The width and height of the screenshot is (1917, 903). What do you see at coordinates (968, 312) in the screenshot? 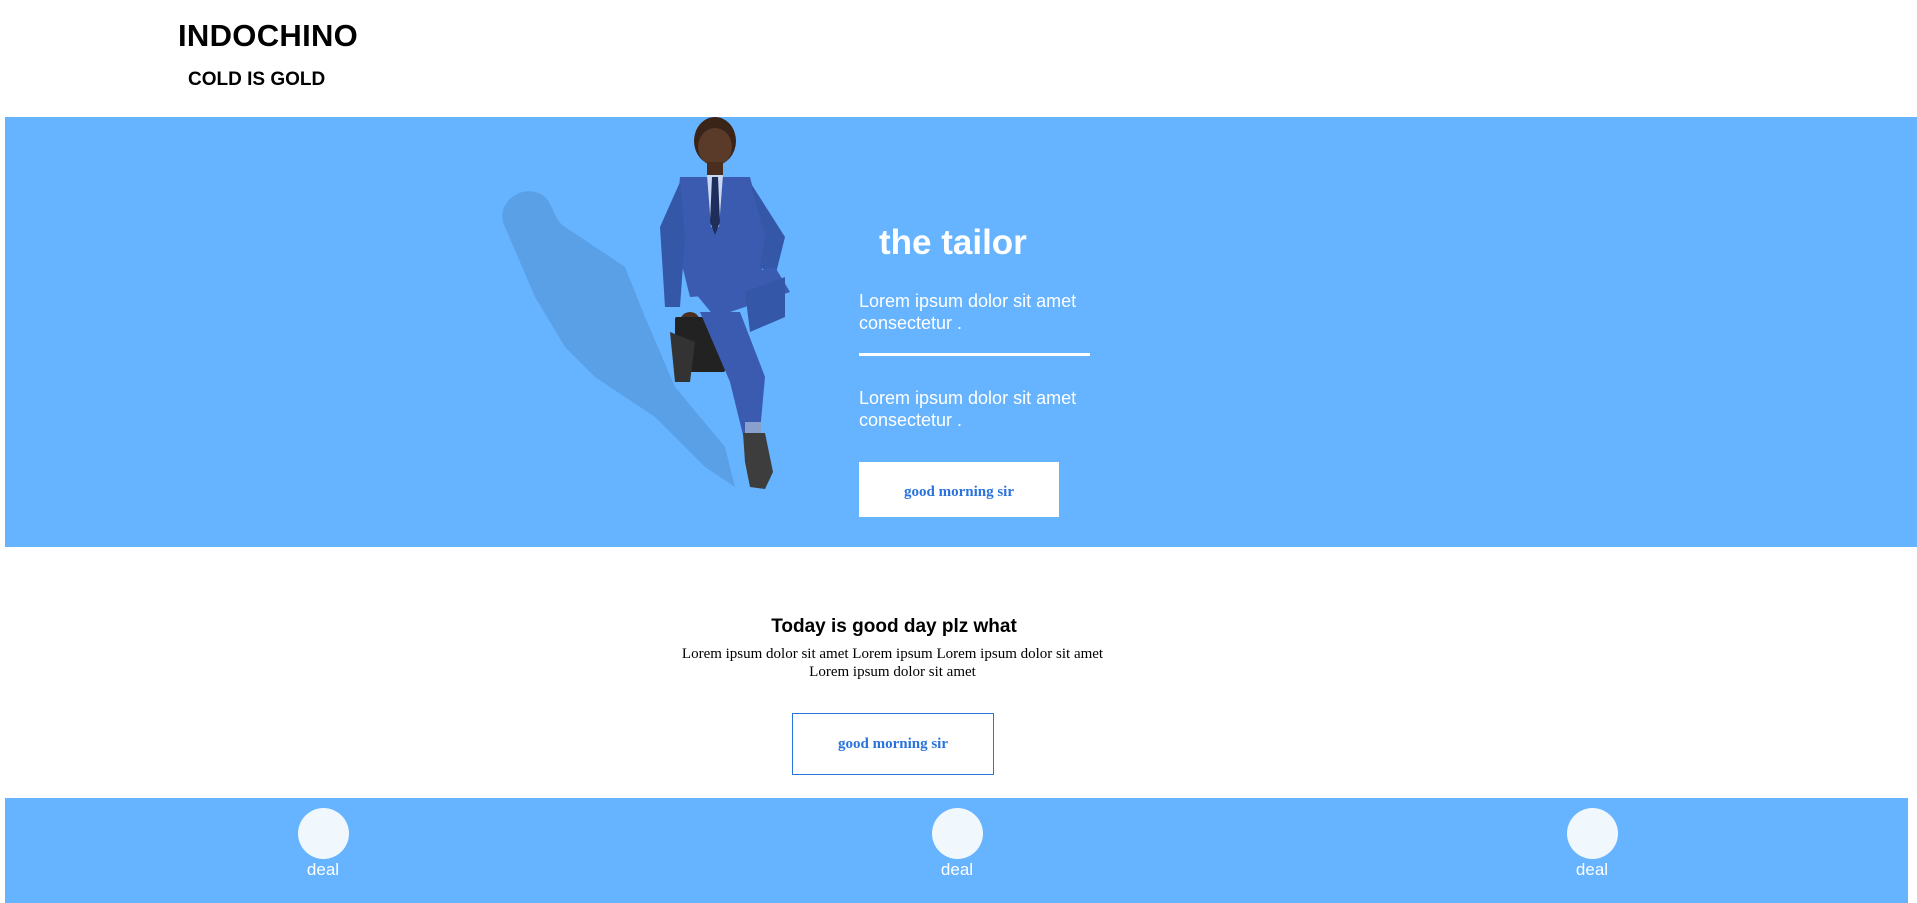
I see `hero-text-1: Lorem ipsum dolor sit amet consectetur .` at bounding box center [968, 312].